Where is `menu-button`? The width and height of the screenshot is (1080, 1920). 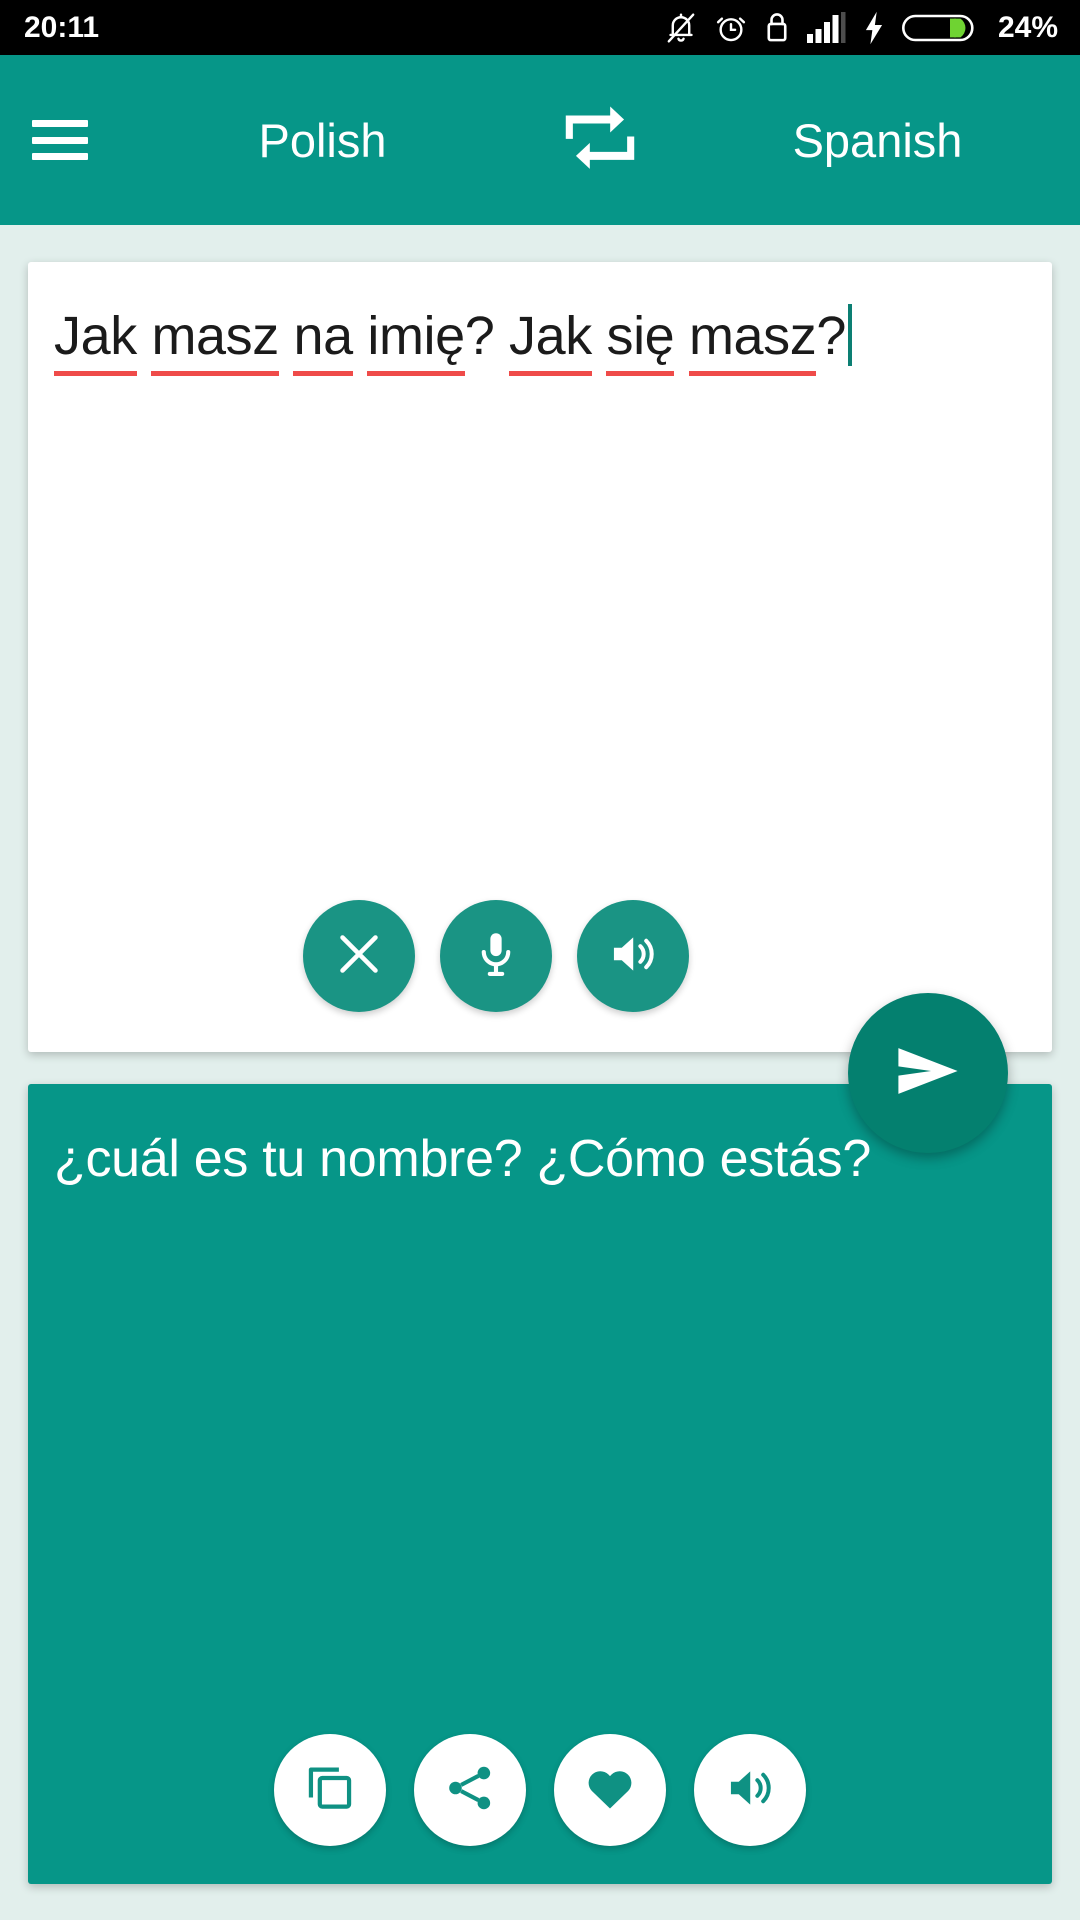
menu-button is located at coordinates (60, 140).